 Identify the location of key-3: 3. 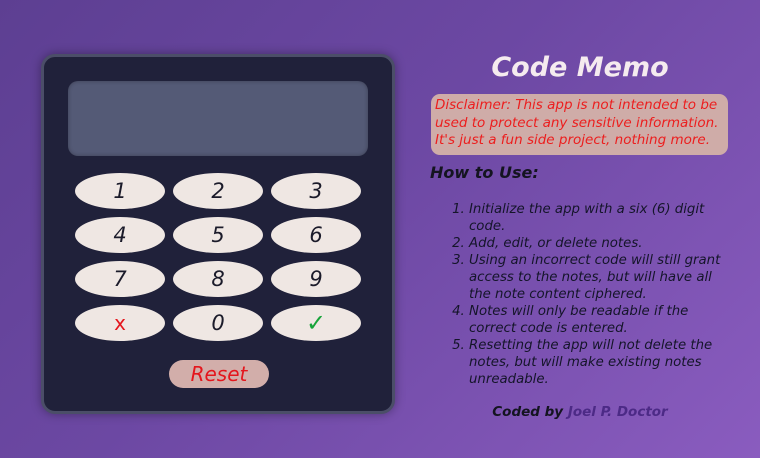
(316, 191).